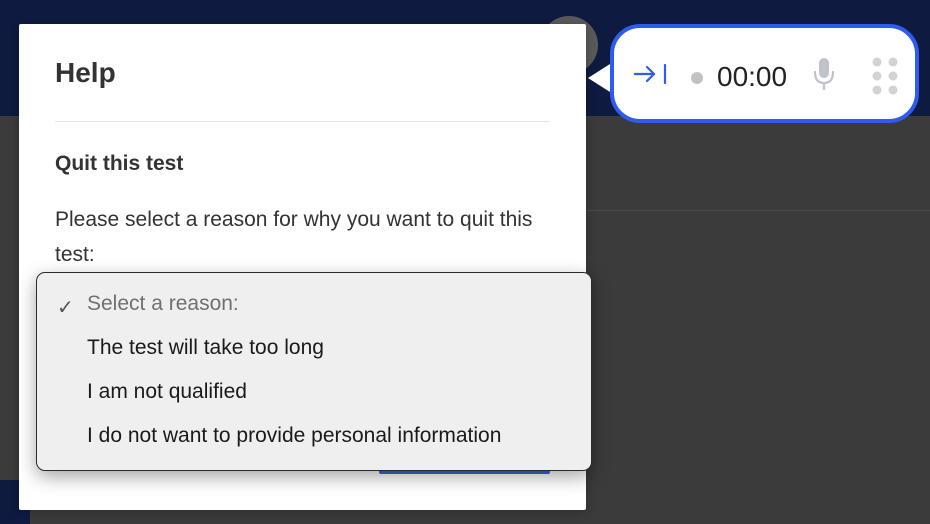 The width and height of the screenshot is (930, 524). I want to click on recording-indicator, so click(697, 78).